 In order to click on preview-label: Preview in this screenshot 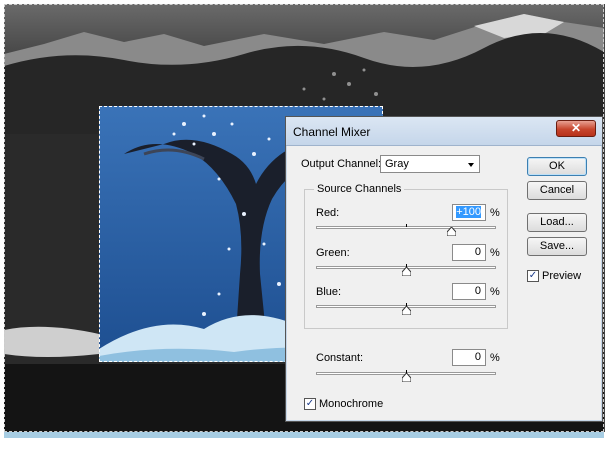, I will do `click(561, 276)`.